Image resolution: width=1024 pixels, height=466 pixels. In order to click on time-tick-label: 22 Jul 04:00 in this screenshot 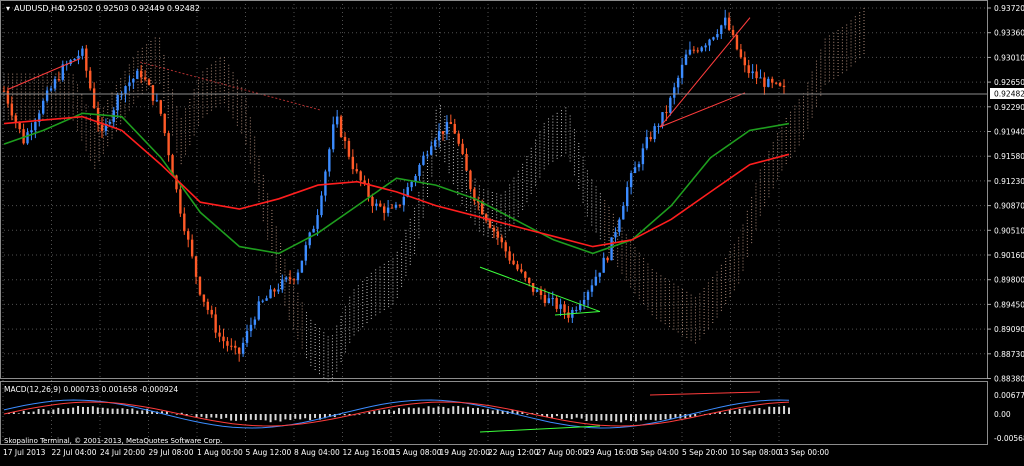, I will do `click(74, 452)`.